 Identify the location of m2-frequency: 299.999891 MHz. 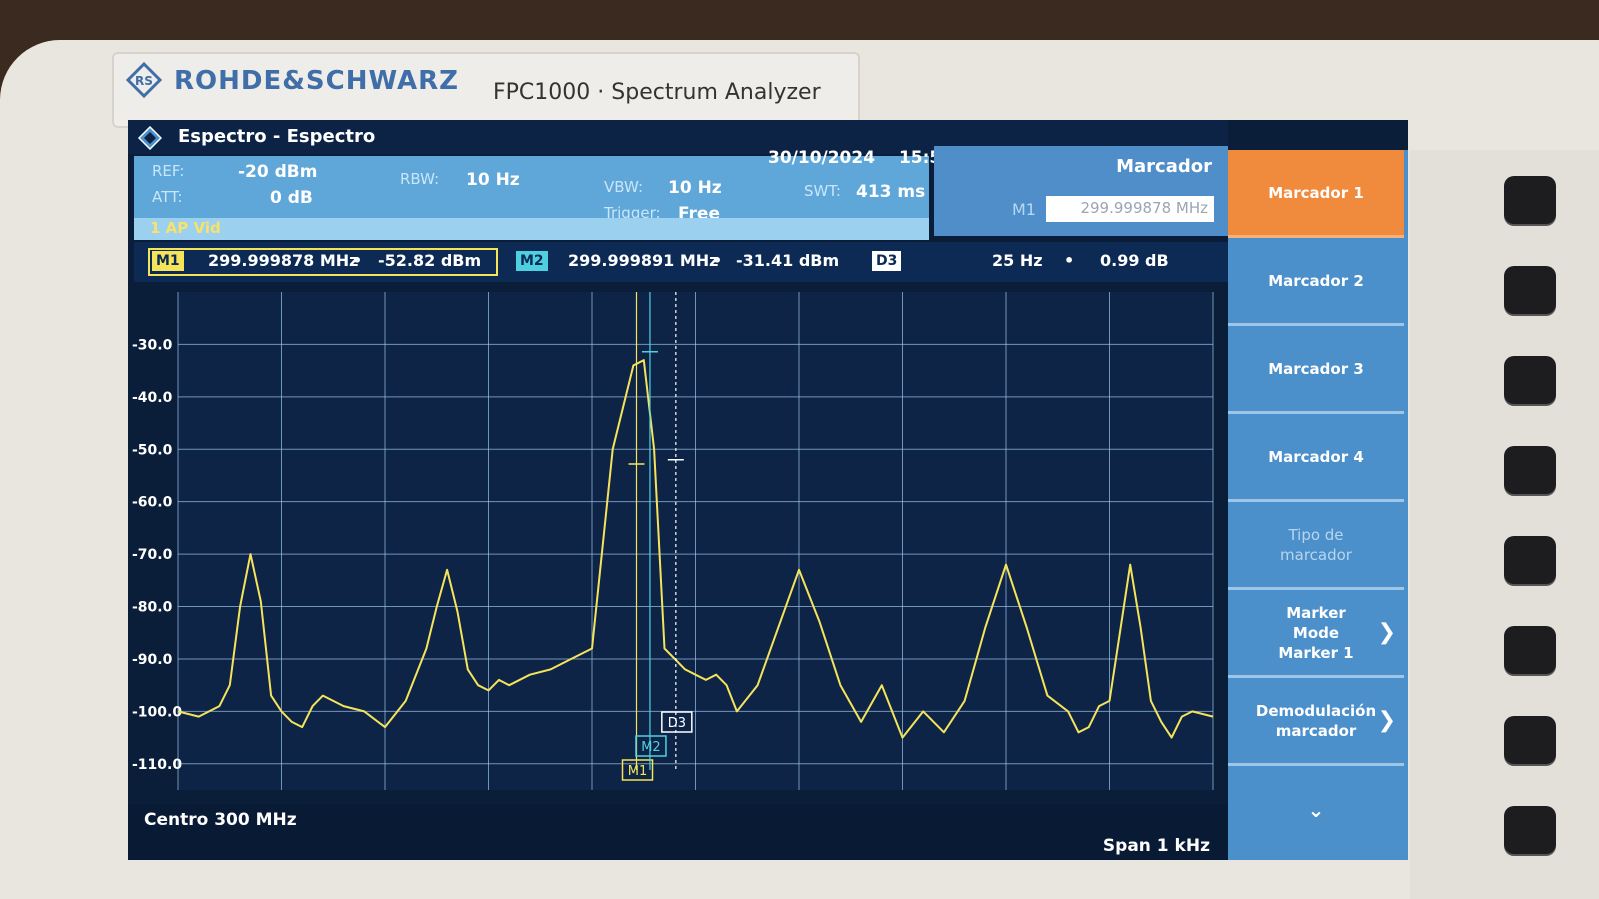
(643, 260).